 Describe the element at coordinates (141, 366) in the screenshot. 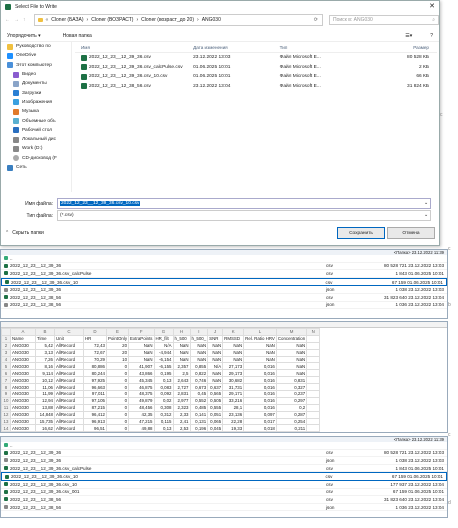

I see `data-cell: 41,907` at that location.